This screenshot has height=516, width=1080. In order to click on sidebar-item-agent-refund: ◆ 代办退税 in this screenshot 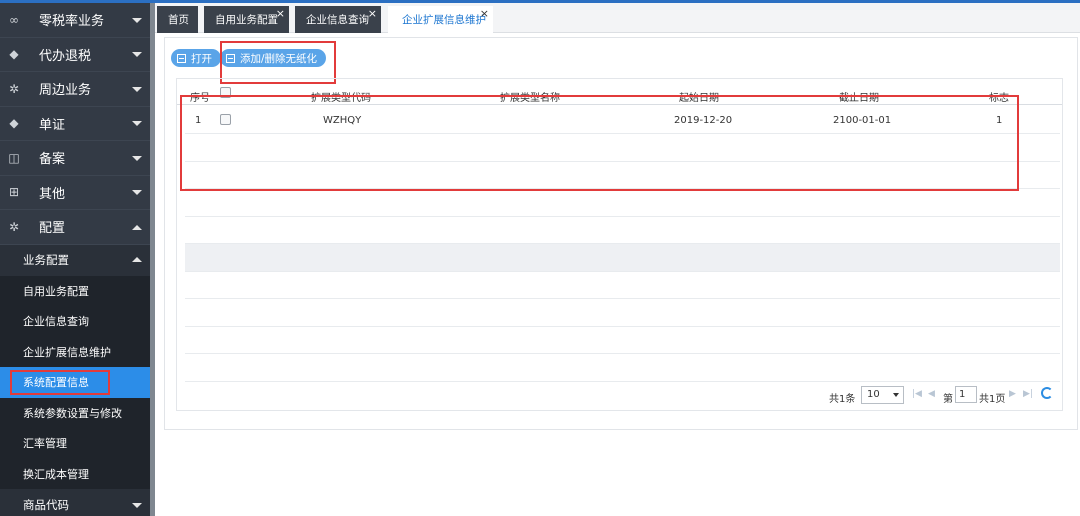, I will do `click(75, 55)`.